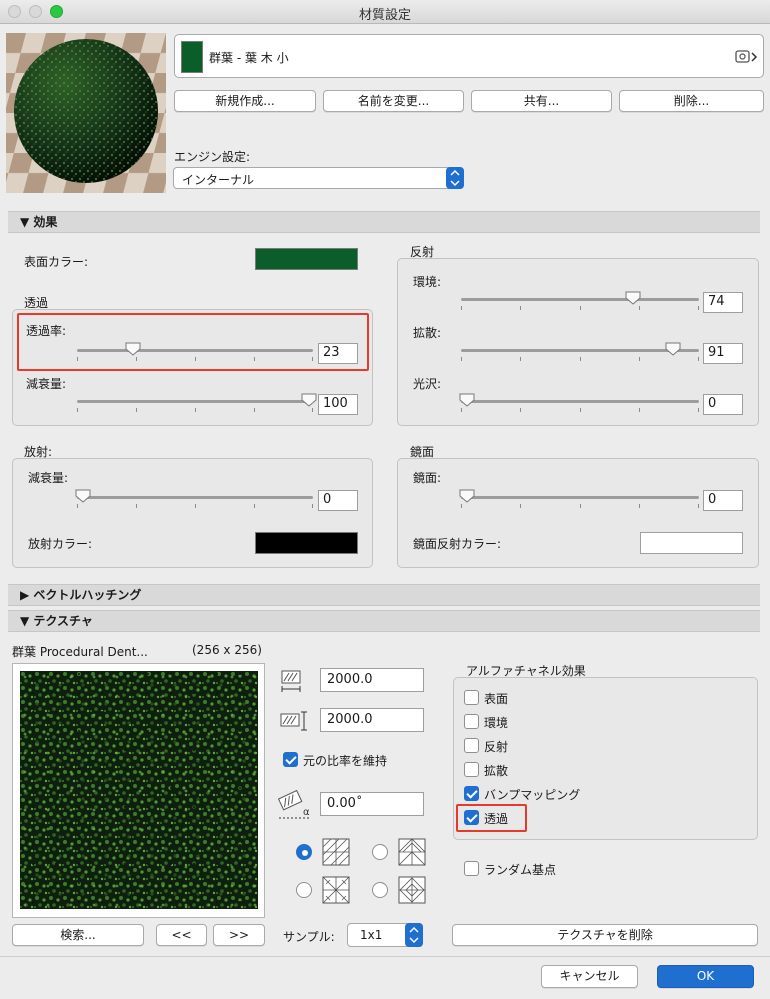  I want to click on transparency-highlight, so click(193, 342).